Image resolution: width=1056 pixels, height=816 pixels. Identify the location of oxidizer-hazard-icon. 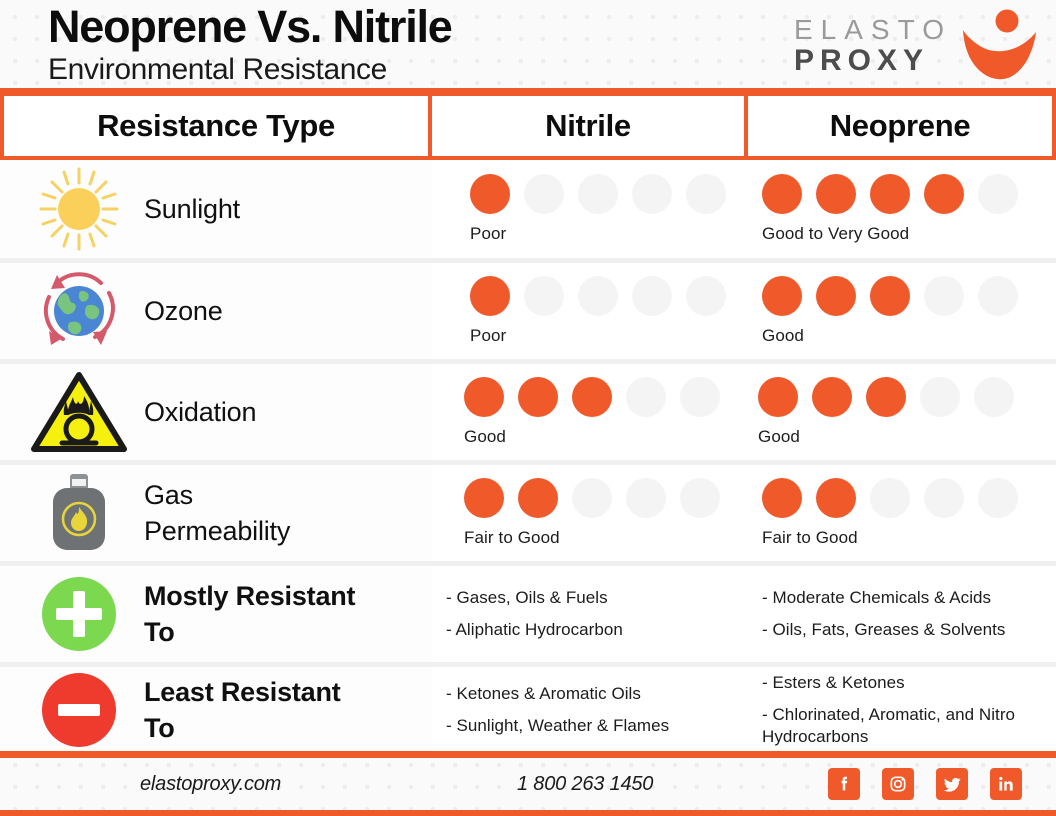
(79, 412).